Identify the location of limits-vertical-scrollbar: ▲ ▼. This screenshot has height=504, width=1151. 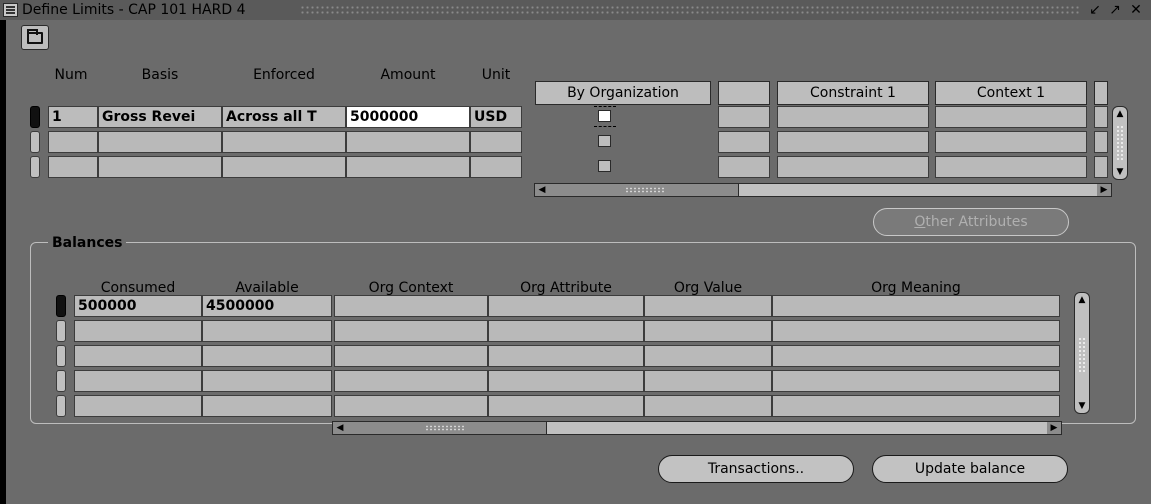
(1120, 143).